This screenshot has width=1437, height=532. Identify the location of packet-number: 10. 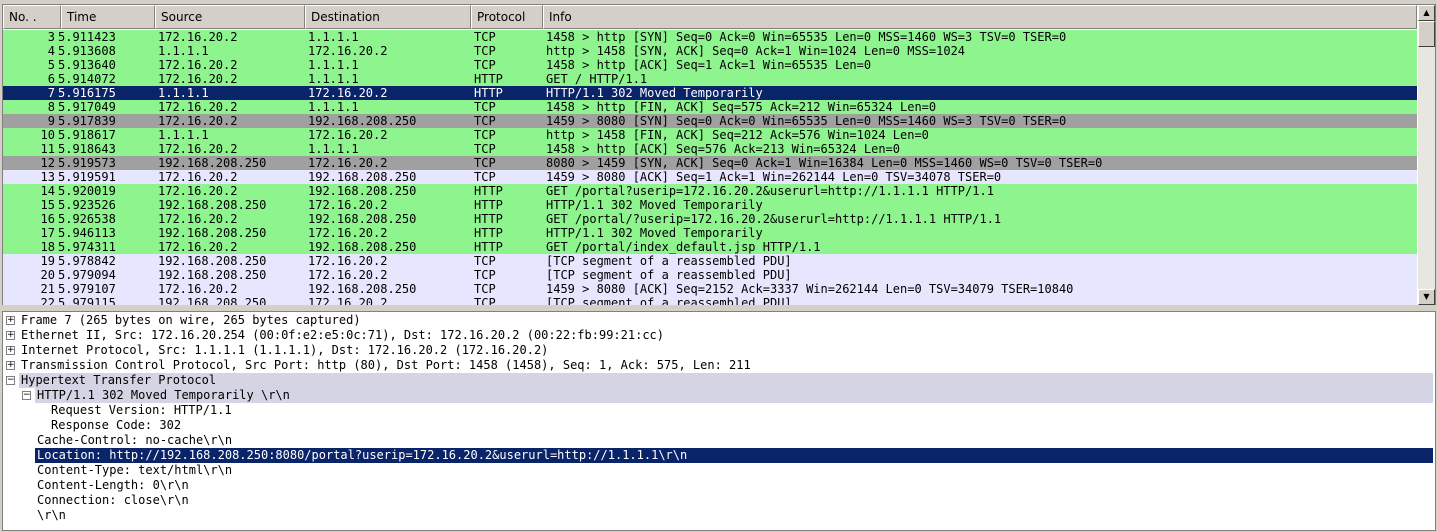
(47, 135).